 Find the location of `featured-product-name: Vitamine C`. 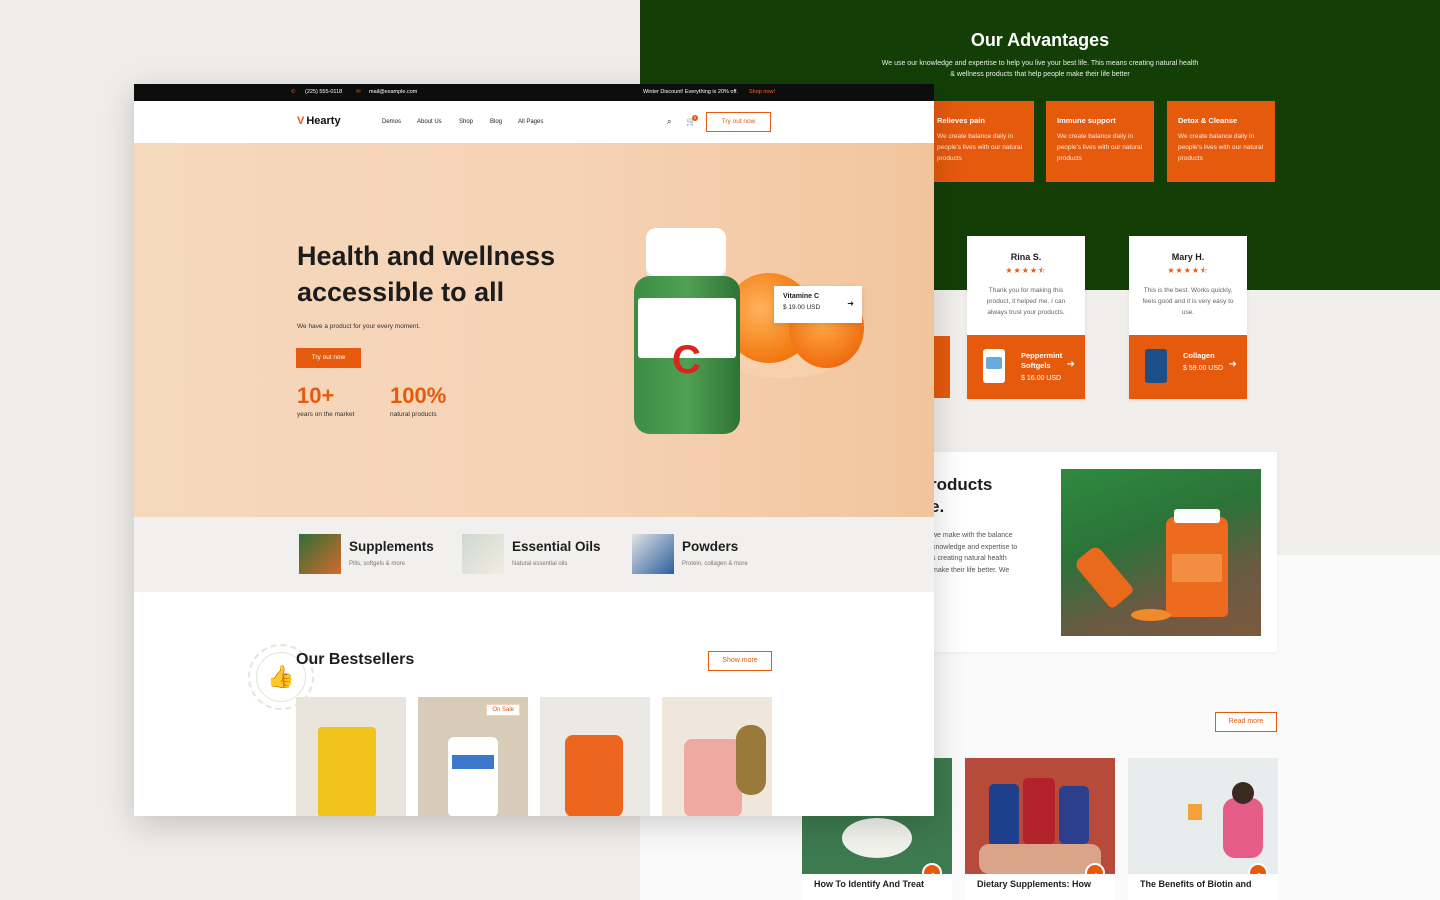

featured-product-name: Vitamine C is located at coordinates (801, 296).